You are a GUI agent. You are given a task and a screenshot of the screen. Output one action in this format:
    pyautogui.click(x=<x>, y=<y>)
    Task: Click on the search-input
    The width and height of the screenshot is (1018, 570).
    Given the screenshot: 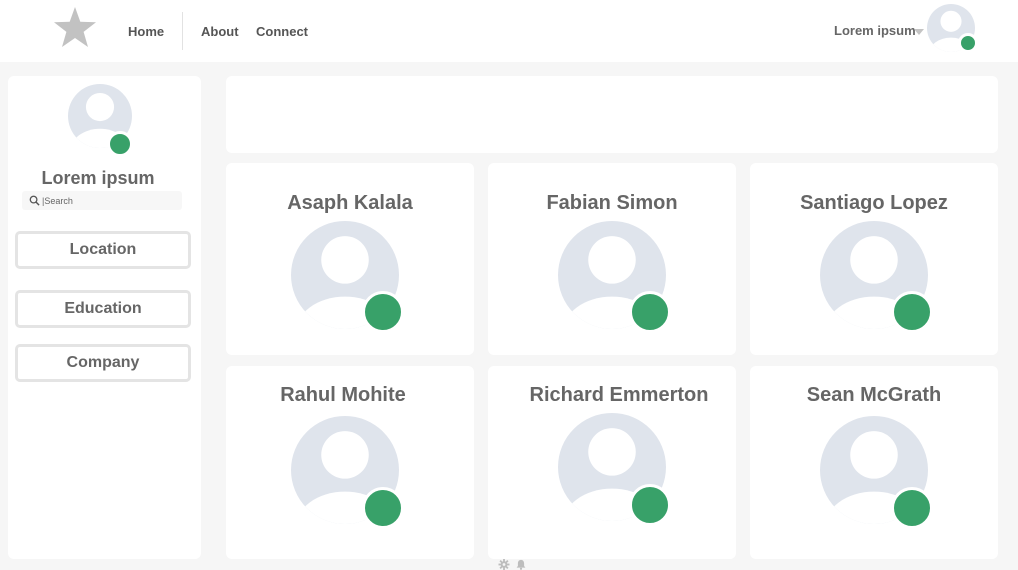 What is the action you would take?
    pyautogui.click(x=108, y=200)
    